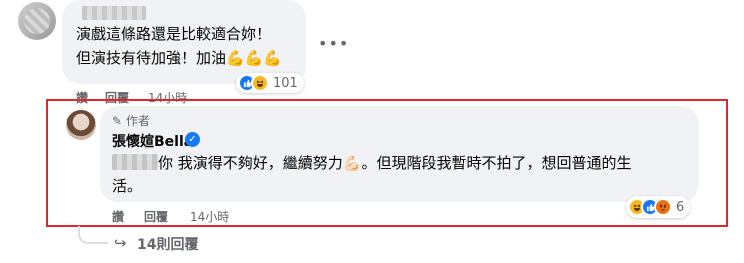 The height and width of the screenshot is (263, 744). What do you see at coordinates (285, 83) in the screenshot?
I see `reaction-count: 101` at bounding box center [285, 83].